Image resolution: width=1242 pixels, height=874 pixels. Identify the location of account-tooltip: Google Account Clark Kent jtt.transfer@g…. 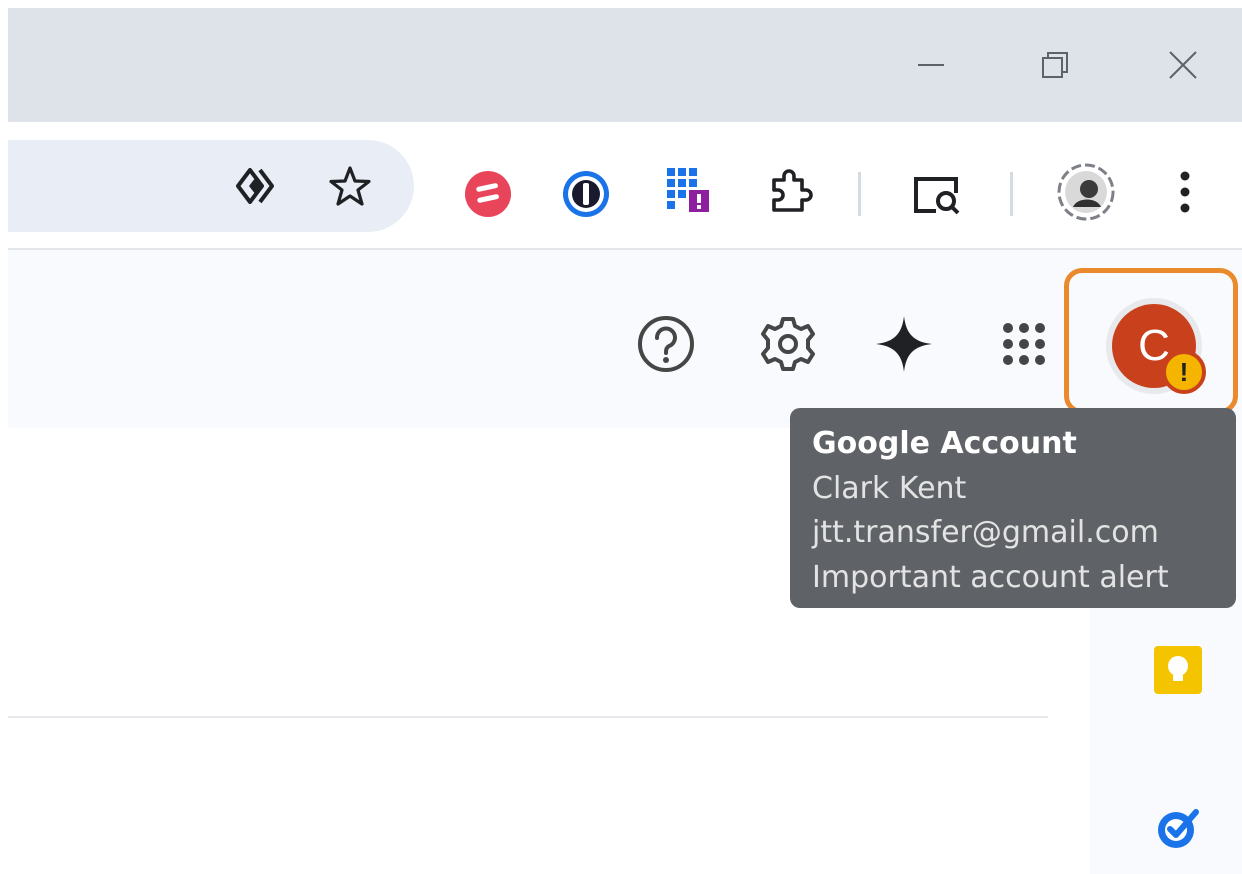
(1013, 508).